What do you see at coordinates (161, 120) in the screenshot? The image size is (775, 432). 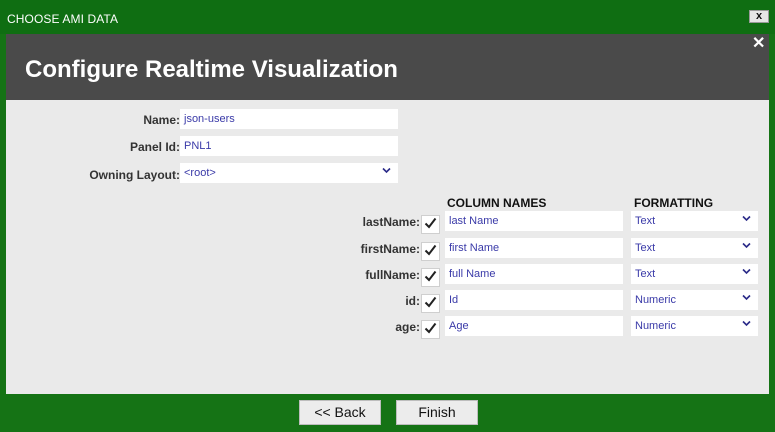 I see `name-label: Name:` at bounding box center [161, 120].